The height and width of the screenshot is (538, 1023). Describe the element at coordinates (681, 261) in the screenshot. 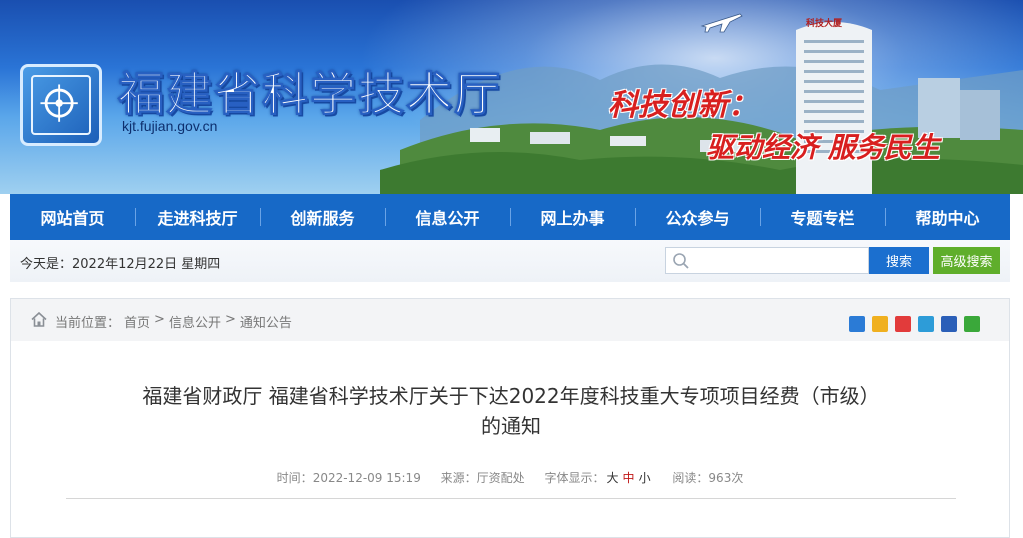

I see `search-icon` at that location.